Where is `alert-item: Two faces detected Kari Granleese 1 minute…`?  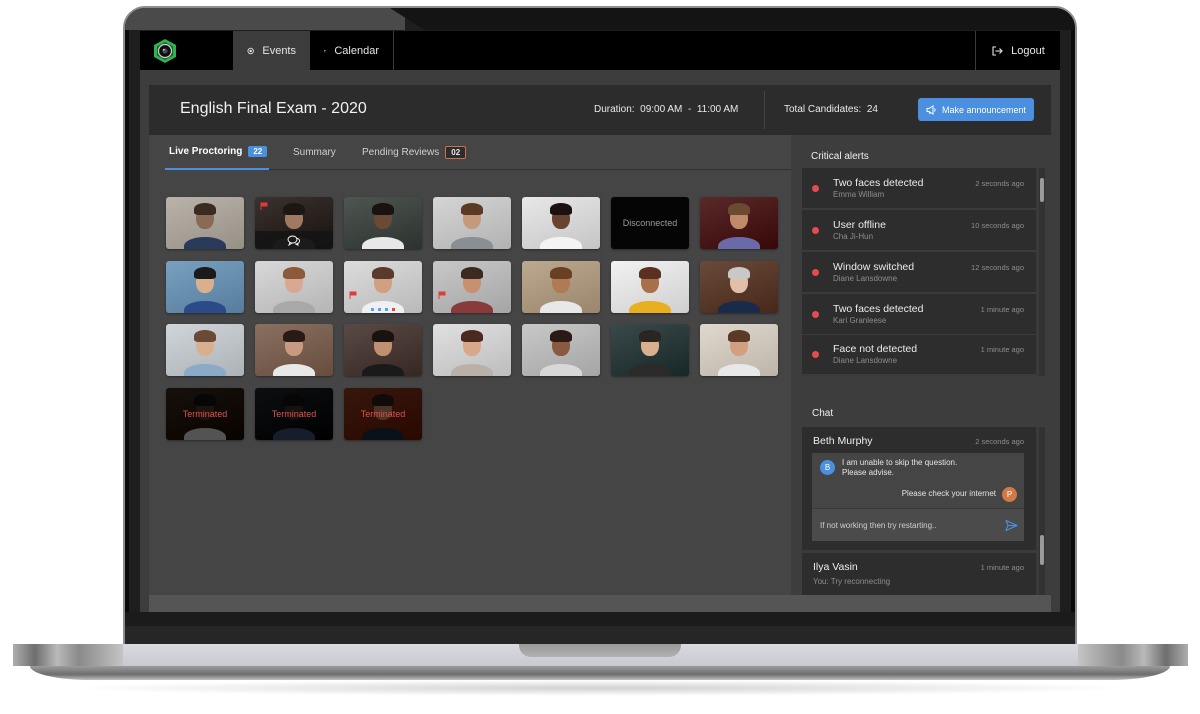 alert-item: Two faces detected Kari Granleese 1 minute… is located at coordinates (919, 314).